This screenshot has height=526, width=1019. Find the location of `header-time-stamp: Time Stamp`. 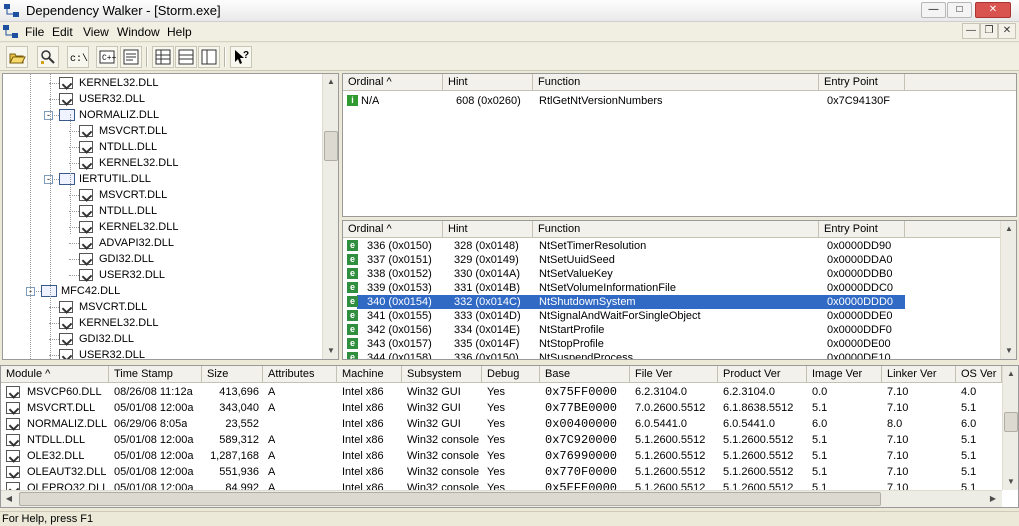

header-time-stamp: Time Stamp is located at coordinates (155, 374).